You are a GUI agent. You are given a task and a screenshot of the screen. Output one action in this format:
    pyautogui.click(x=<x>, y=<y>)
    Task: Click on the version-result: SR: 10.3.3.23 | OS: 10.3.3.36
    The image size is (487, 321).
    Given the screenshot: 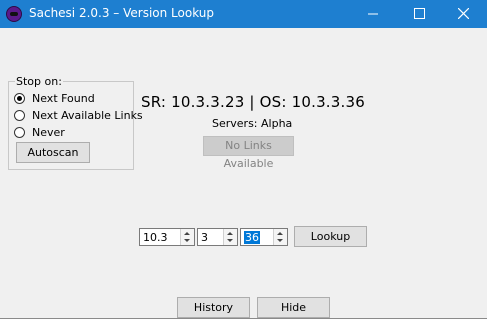 What is the action you would take?
    pyautogui.click(x=253, y=102)
    